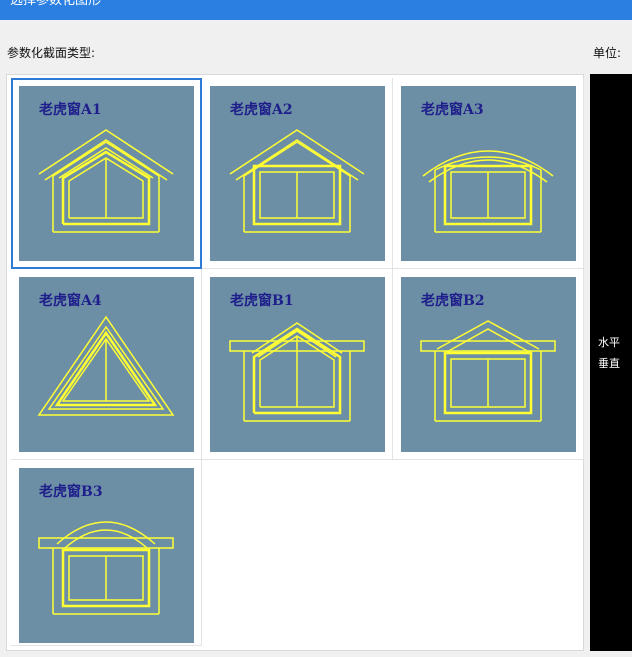  I want to click on shape-option-a4: 老虎窗A4, so click(106, 364).